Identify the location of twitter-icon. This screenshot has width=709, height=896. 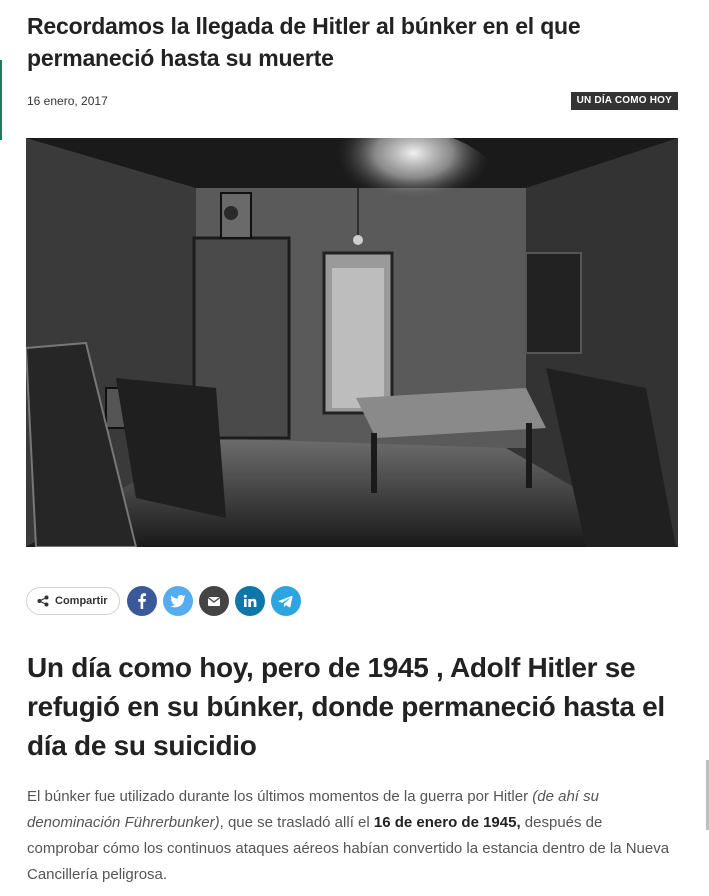
(178, 601).